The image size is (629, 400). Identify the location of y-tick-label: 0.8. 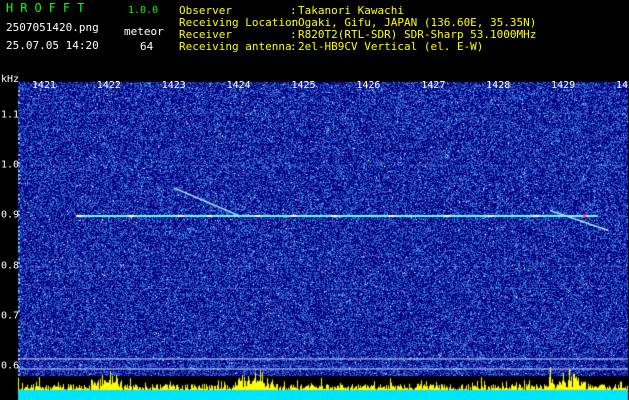
(10, 266).